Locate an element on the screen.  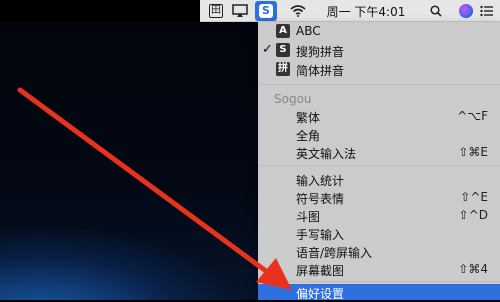
menu-item-label: 符号表情 is located at coordinates (320, 199).